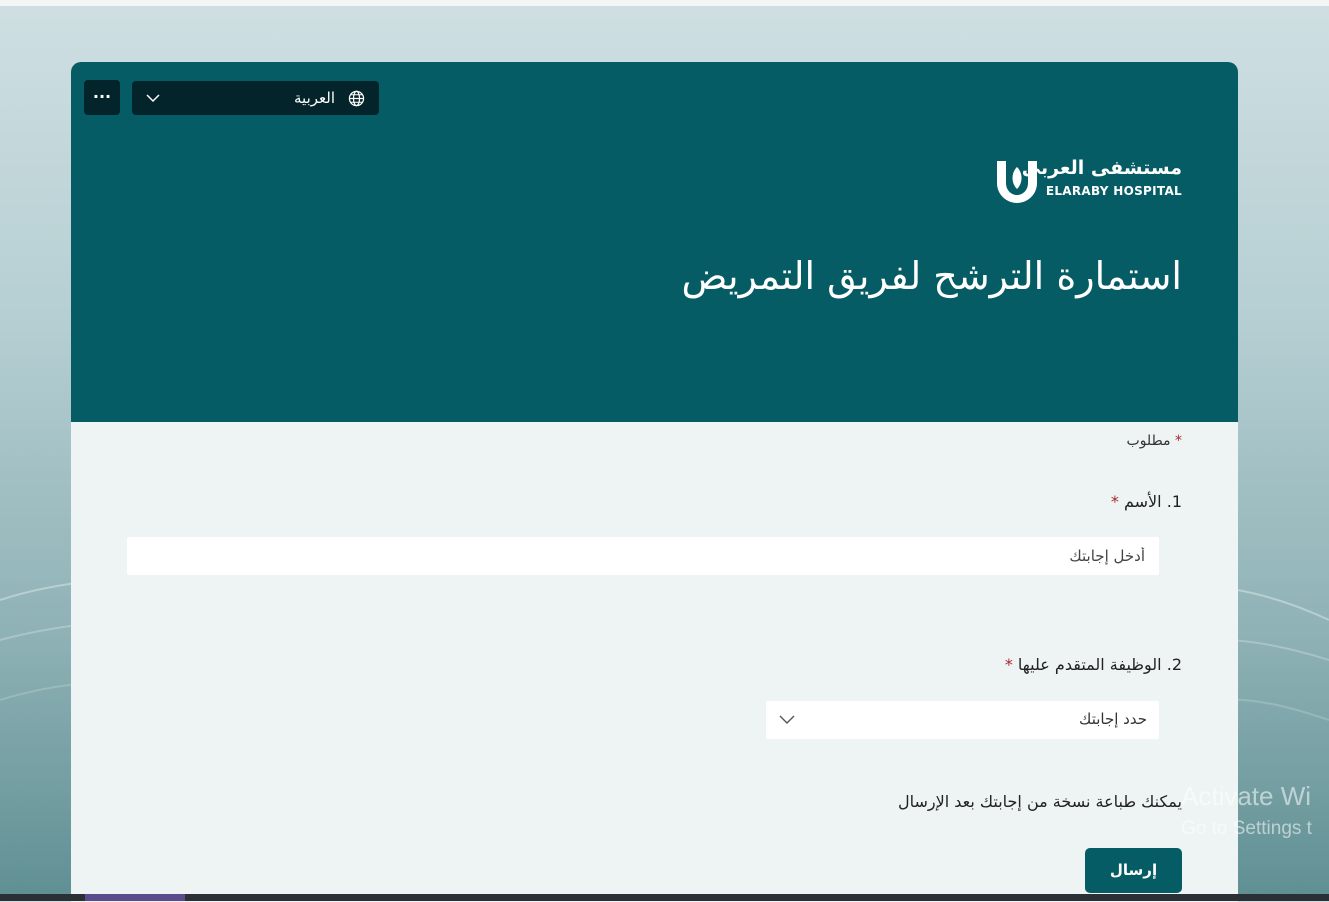 The image size is (1329, 902). I want to click on question-1-label: 1. الأسم *, so click(1146, 501).